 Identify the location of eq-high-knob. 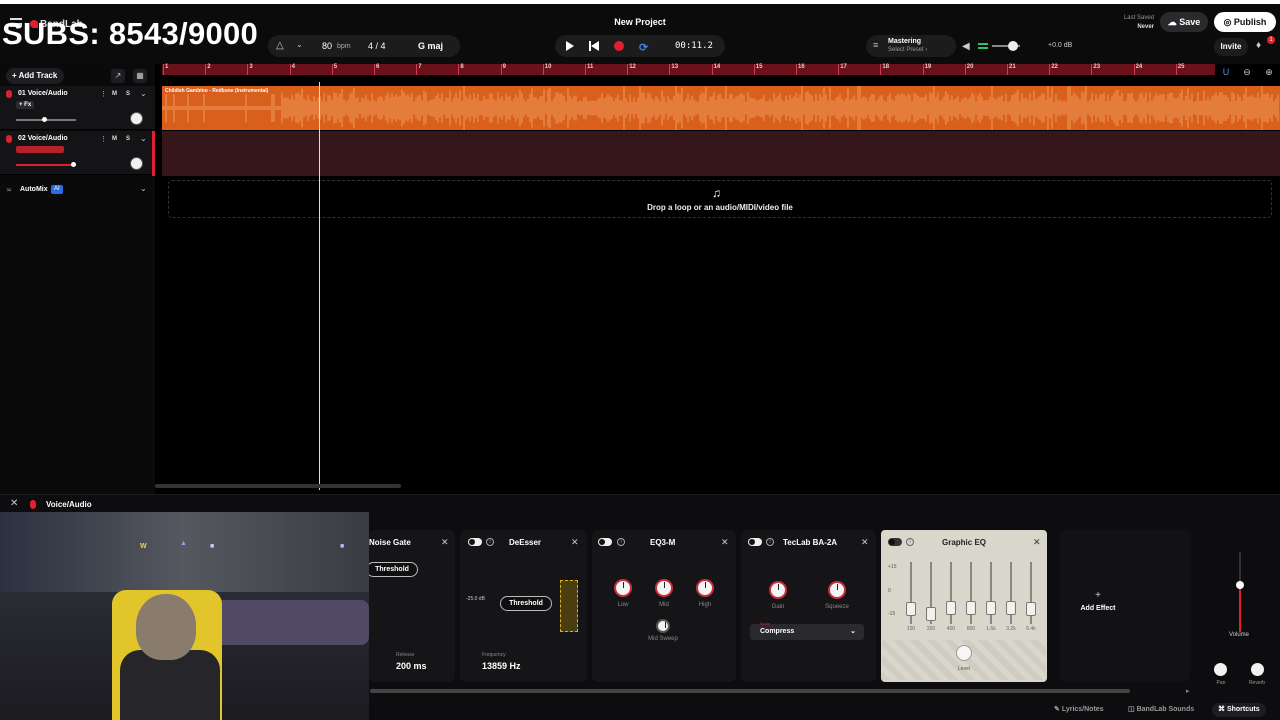
(705, 588).